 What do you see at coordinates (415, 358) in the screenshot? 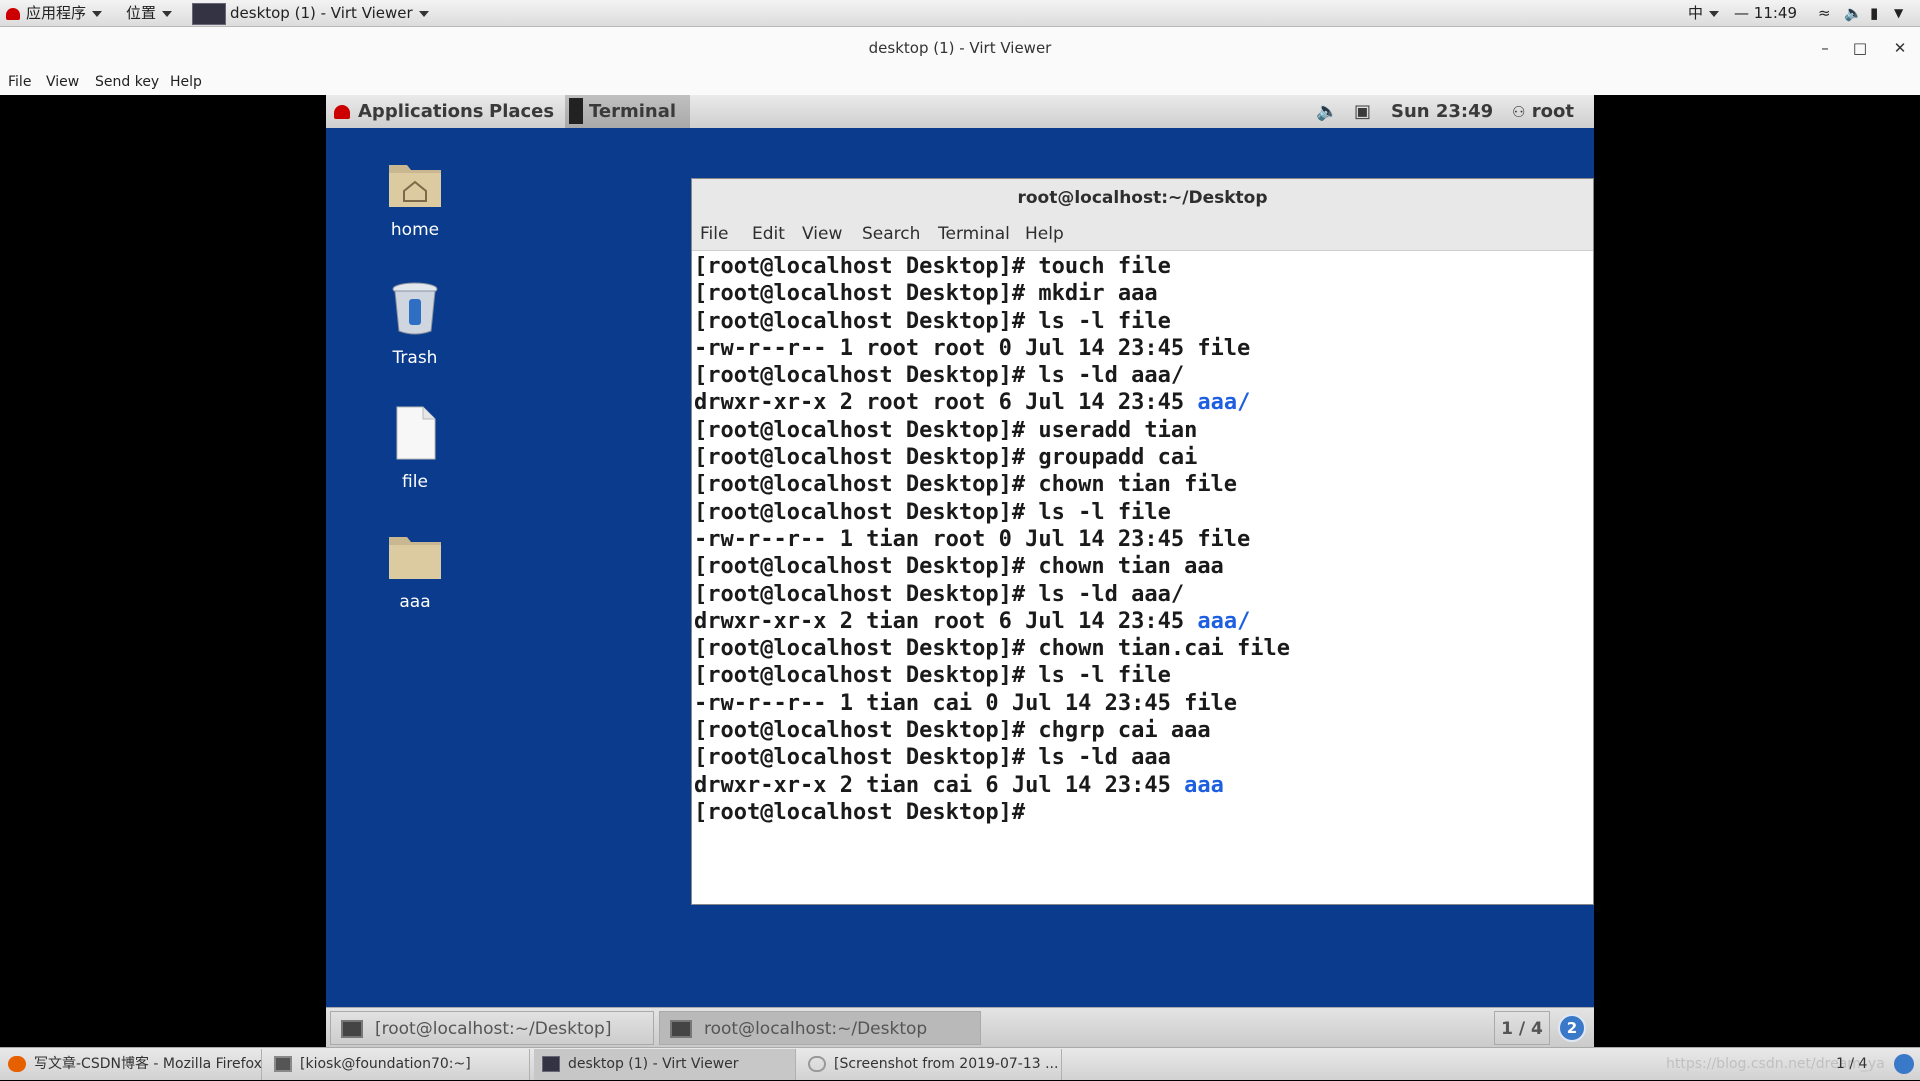
I see `desktop-icon-trash-label: Trash` at bounding box center [415, 358].